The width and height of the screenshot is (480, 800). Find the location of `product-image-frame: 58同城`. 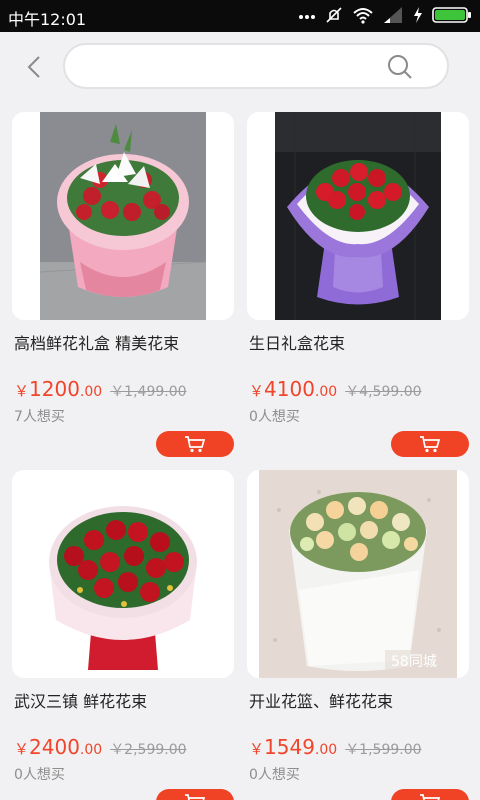

product-image-frame: 58同城 is located at coordinates (358, 574).